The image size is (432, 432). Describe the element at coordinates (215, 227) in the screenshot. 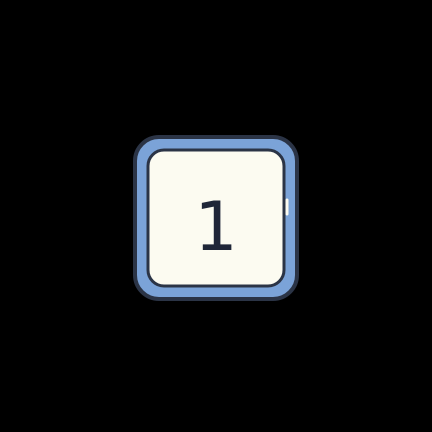

I see `icon-digit: 1` at that location.